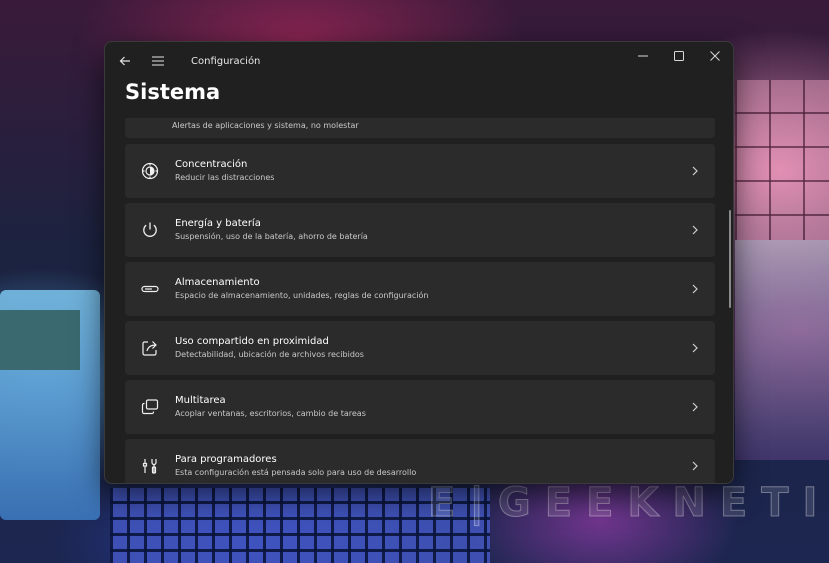 Image resolution: width=829 pixels, height=563 pixels. What do you see at coordinates (218, 223) in the screenshot?
I see `settings-item-label: Energía y batería` at bounding box center [218, 223].